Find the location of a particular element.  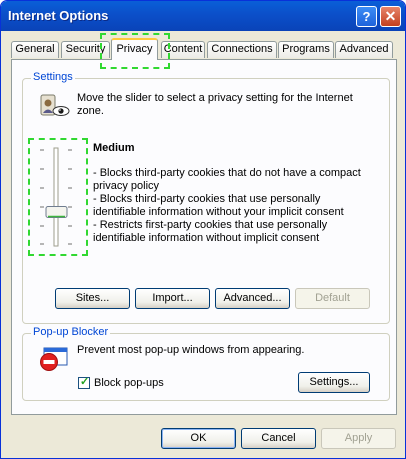

close-button: ✕ is located at coordinates (390, 16).